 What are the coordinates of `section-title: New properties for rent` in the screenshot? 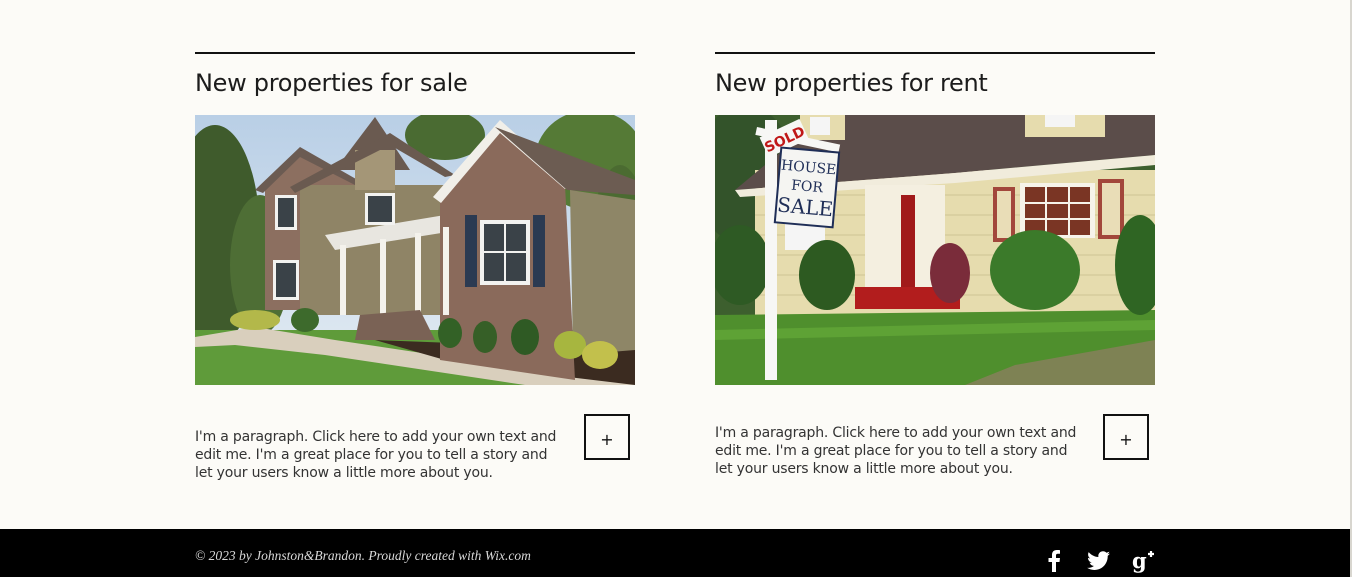 It's located at (851, 83).